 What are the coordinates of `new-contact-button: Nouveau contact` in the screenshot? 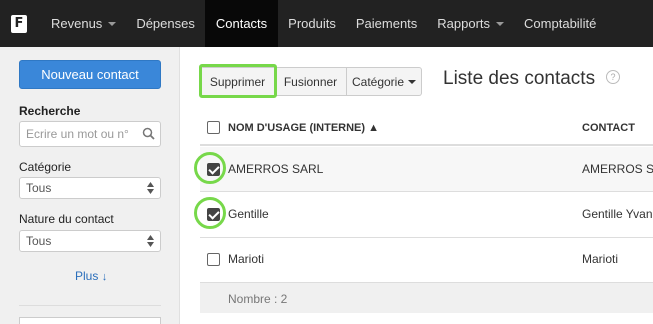 It's located at (90, 74).